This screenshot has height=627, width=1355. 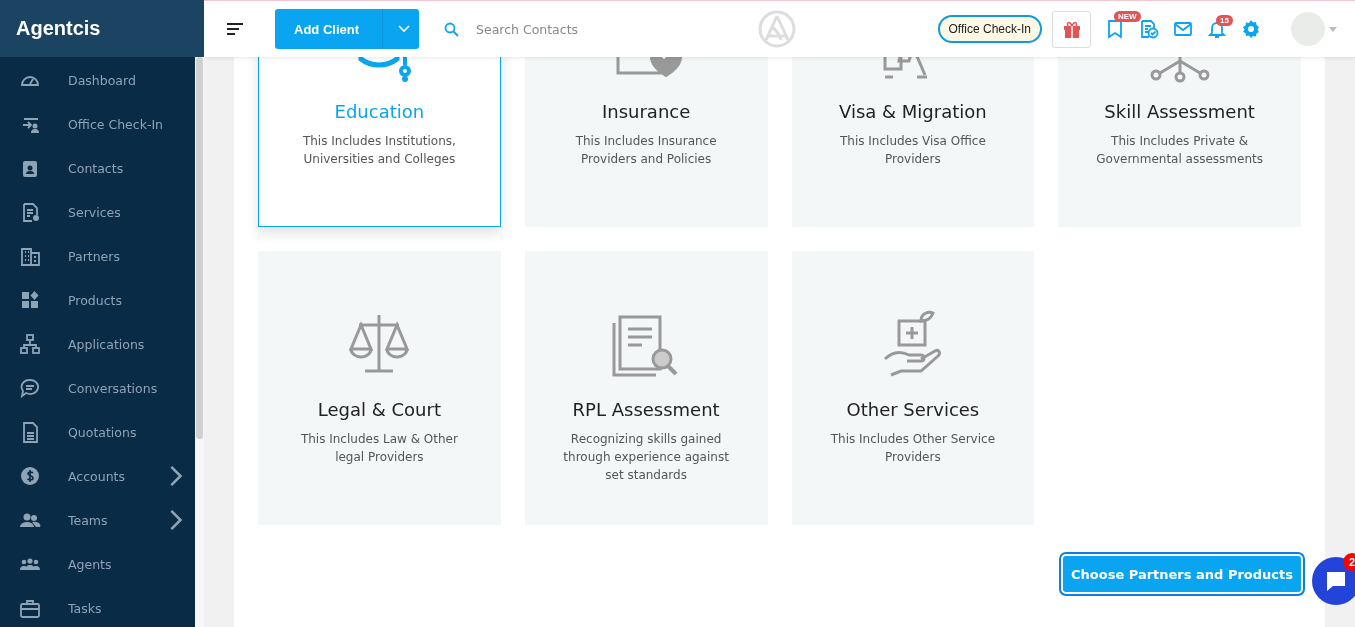 I want to click on sidebar-item: Products, so click(x=97, y=300).